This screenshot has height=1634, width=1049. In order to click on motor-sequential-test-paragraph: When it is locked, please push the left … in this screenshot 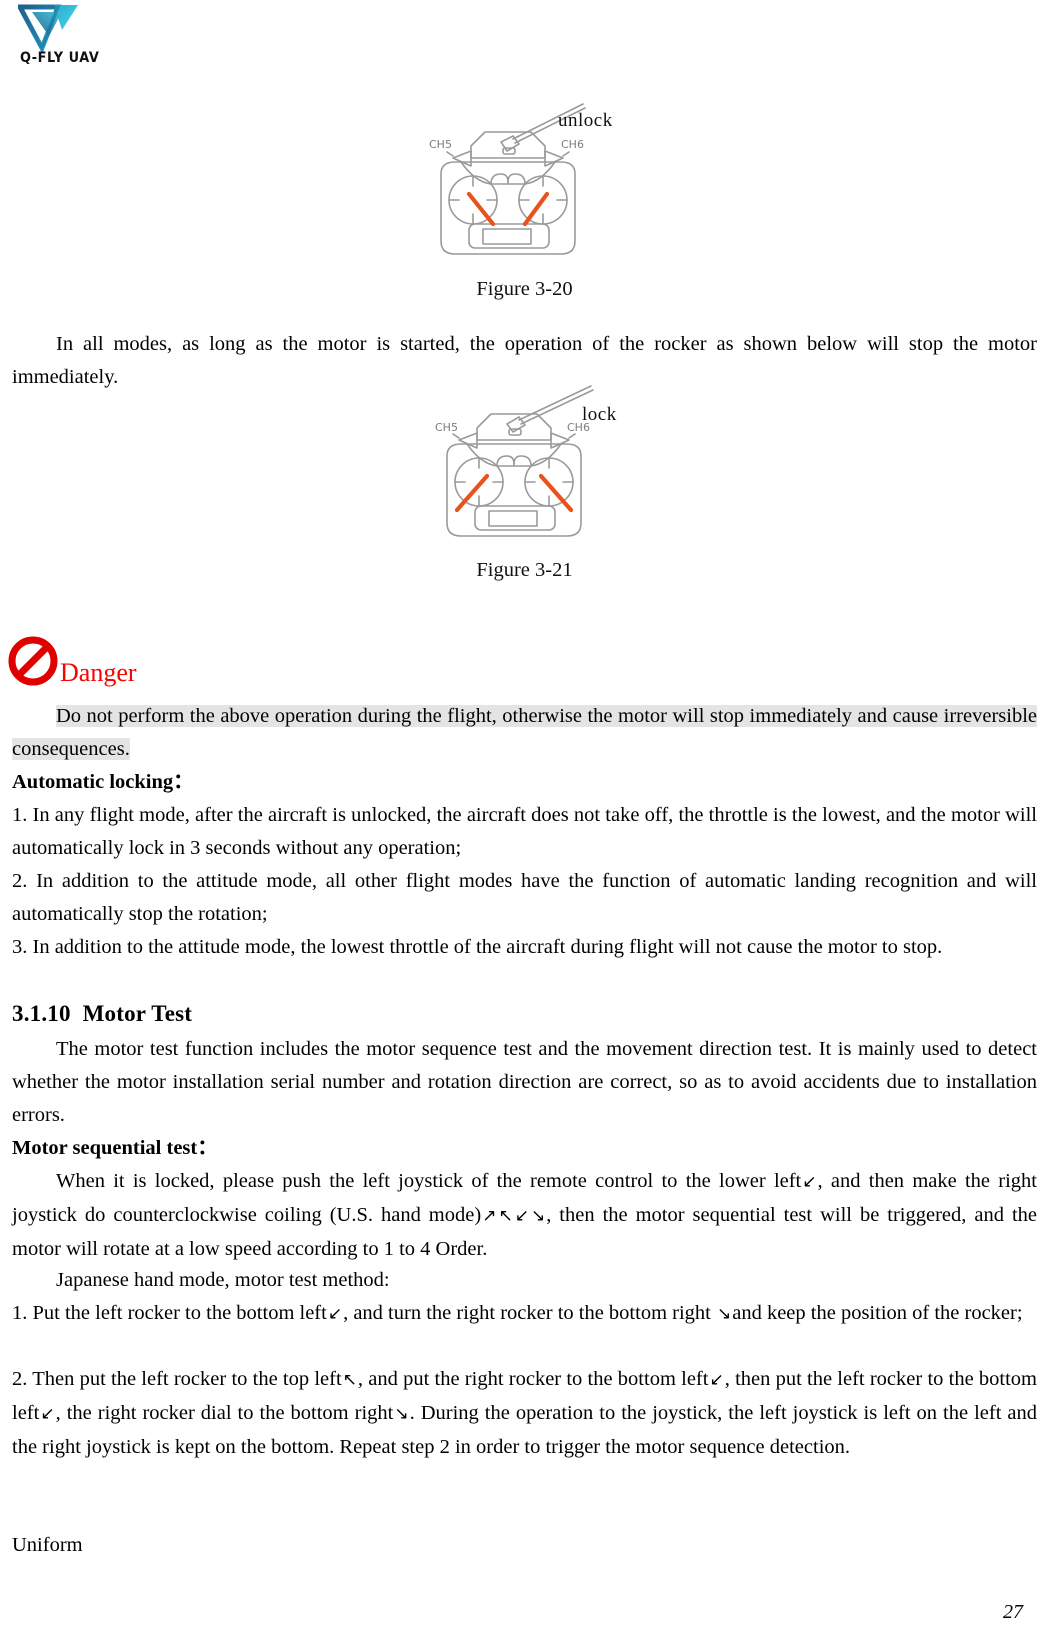, I will do `click(524, 1215)`.